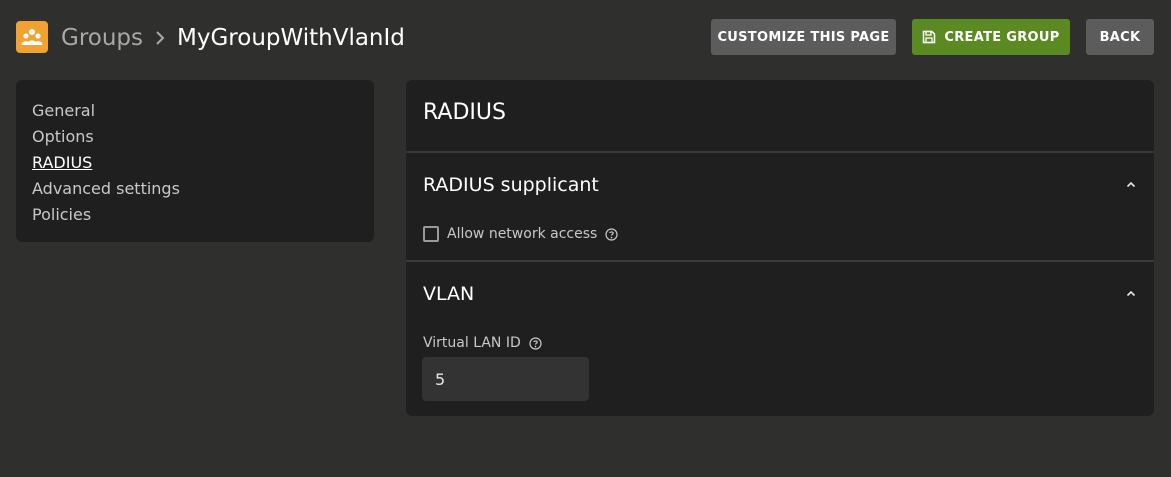 Image resolution: width=1171 pixels, height=477 pixels. I want to click on virtual-lan-id-label: Virtual LAN ID, so click(472, 343).